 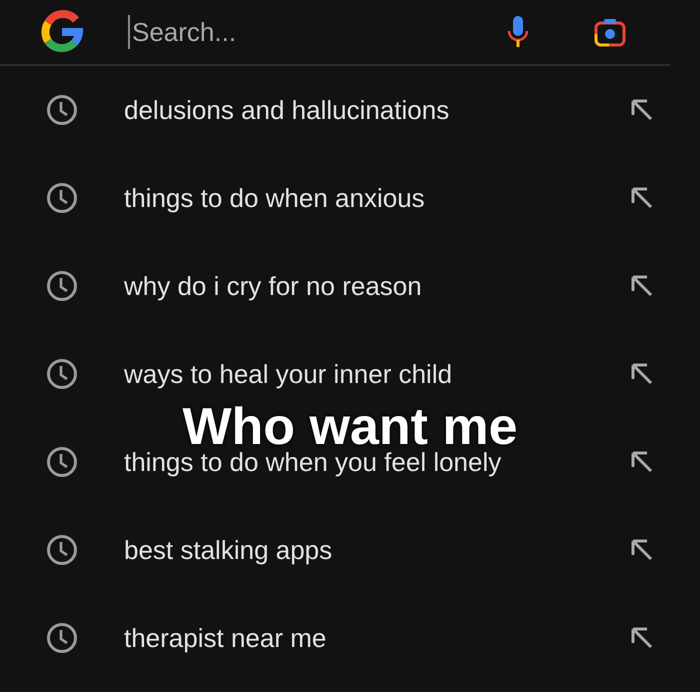 What do you see at coordinates (518, 32) in the screenshot?
I see `microphone-icon` at bounding box center [518, 32].